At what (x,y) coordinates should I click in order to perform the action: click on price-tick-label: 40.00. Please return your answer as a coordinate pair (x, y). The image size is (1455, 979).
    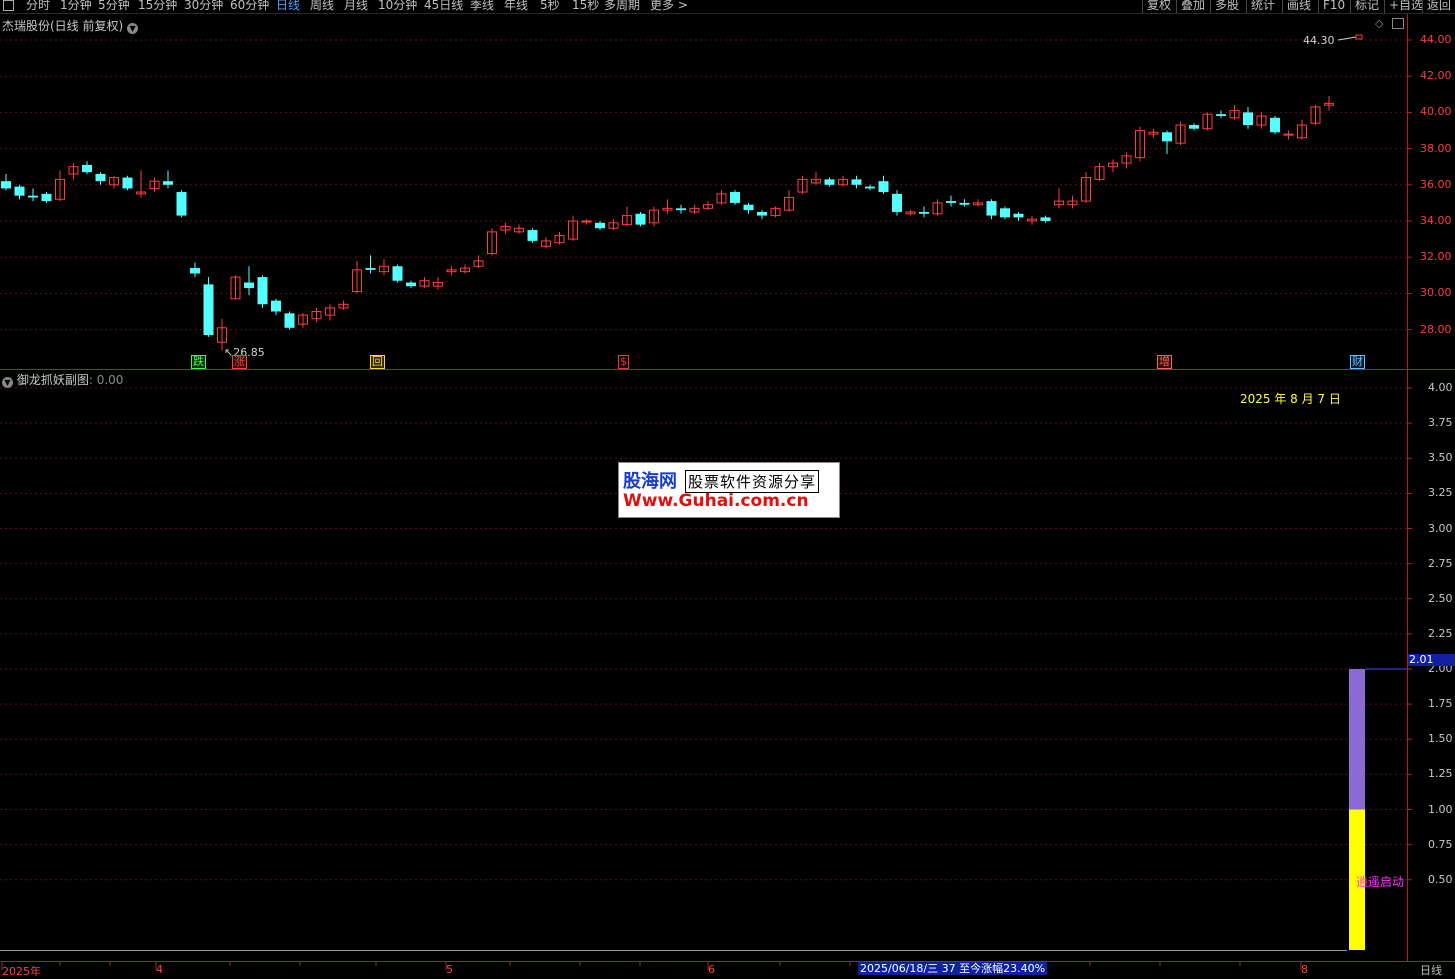
    Looking at the image, I should click on (1436, 112).